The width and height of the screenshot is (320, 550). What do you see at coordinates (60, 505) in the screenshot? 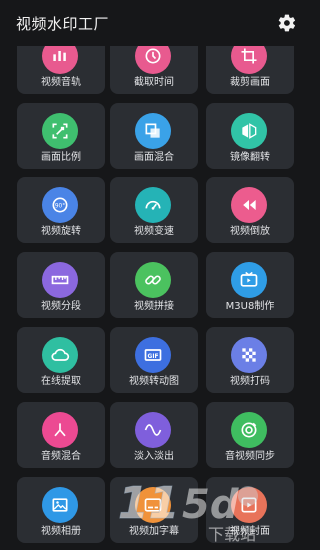
I see `photo-album-icon` at bounding box center [60, 505].